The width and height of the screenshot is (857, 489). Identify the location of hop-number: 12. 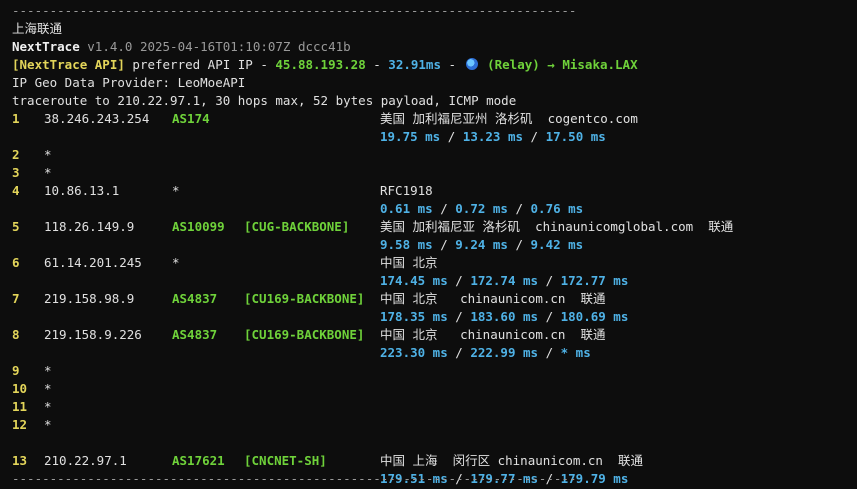
(20, 424).